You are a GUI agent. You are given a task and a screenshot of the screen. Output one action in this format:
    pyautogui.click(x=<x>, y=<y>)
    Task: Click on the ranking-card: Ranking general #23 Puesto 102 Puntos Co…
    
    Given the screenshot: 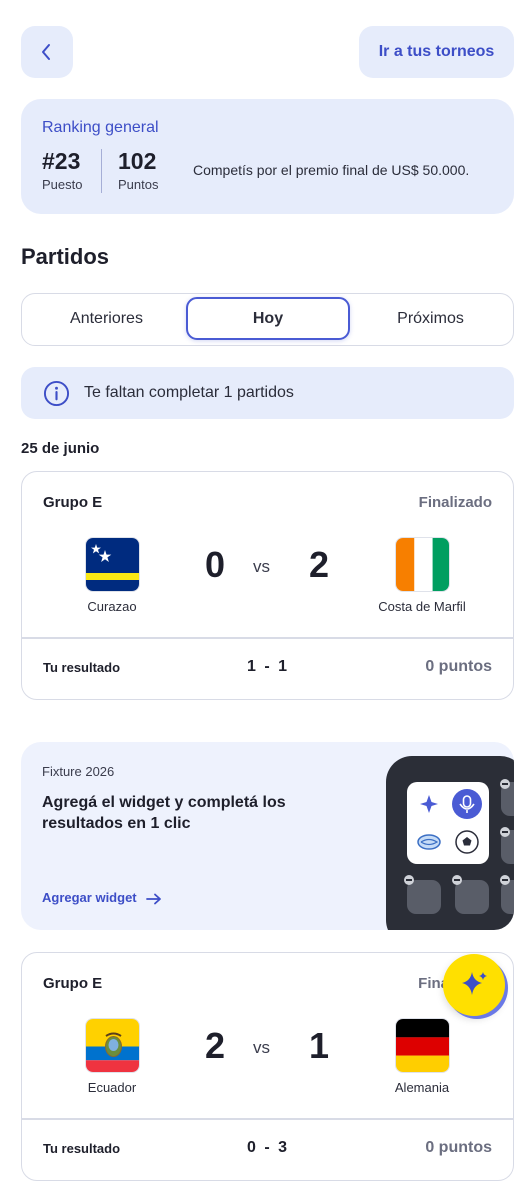 What is the action you would take?
    pyautogui.click(x=267, y=156)
    